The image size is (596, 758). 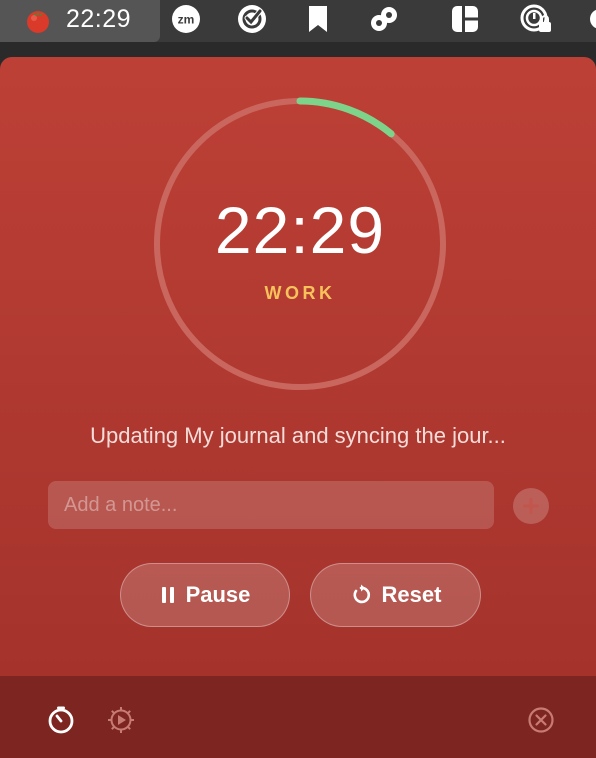 What do you see at coordinates (384, 19) in the screenshot?
I see `link-chain-icon` at bounding box center [384, 19].